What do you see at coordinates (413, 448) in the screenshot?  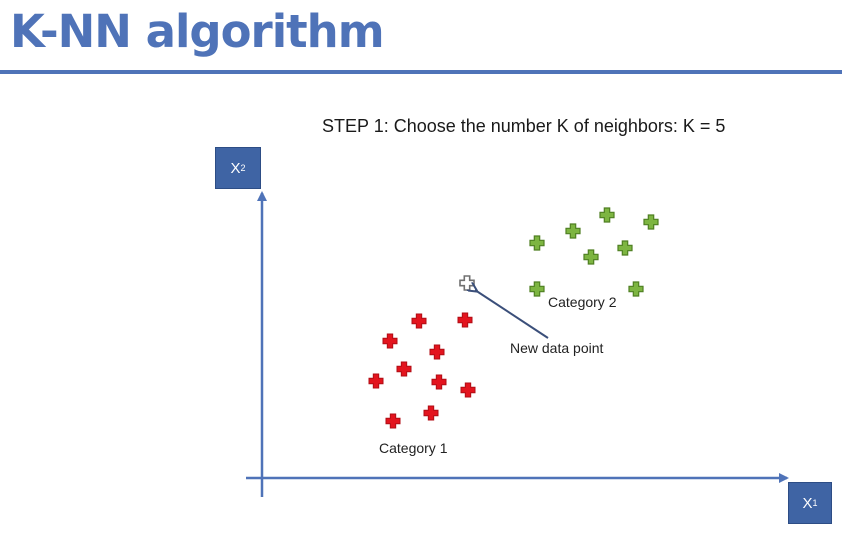 I see `category-1-label: Category 1` at bounding box center [413, 448].